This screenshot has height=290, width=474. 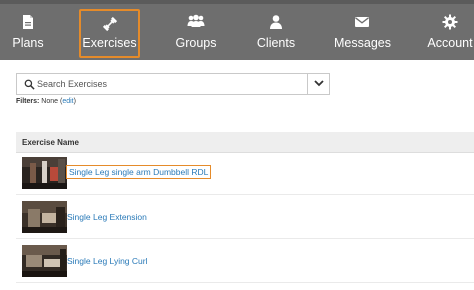 I want to click on document-icon, so click(x=28, y=22).